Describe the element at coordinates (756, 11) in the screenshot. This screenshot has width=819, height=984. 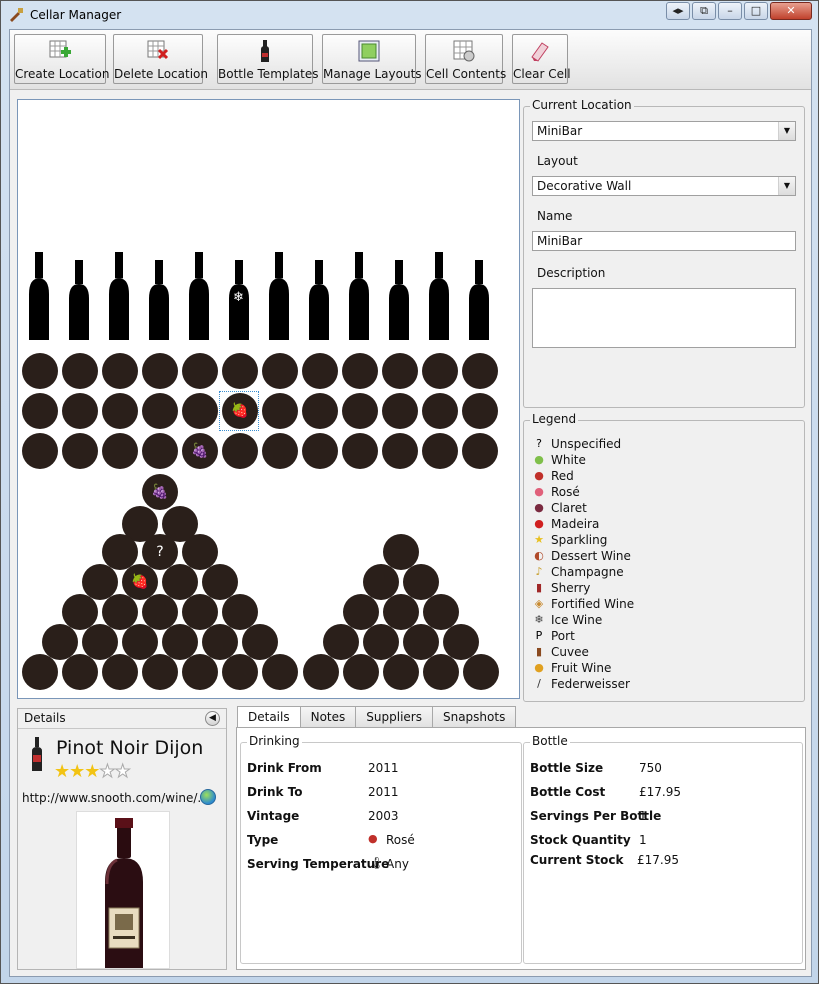
I see `maximize-button: □` at that location.